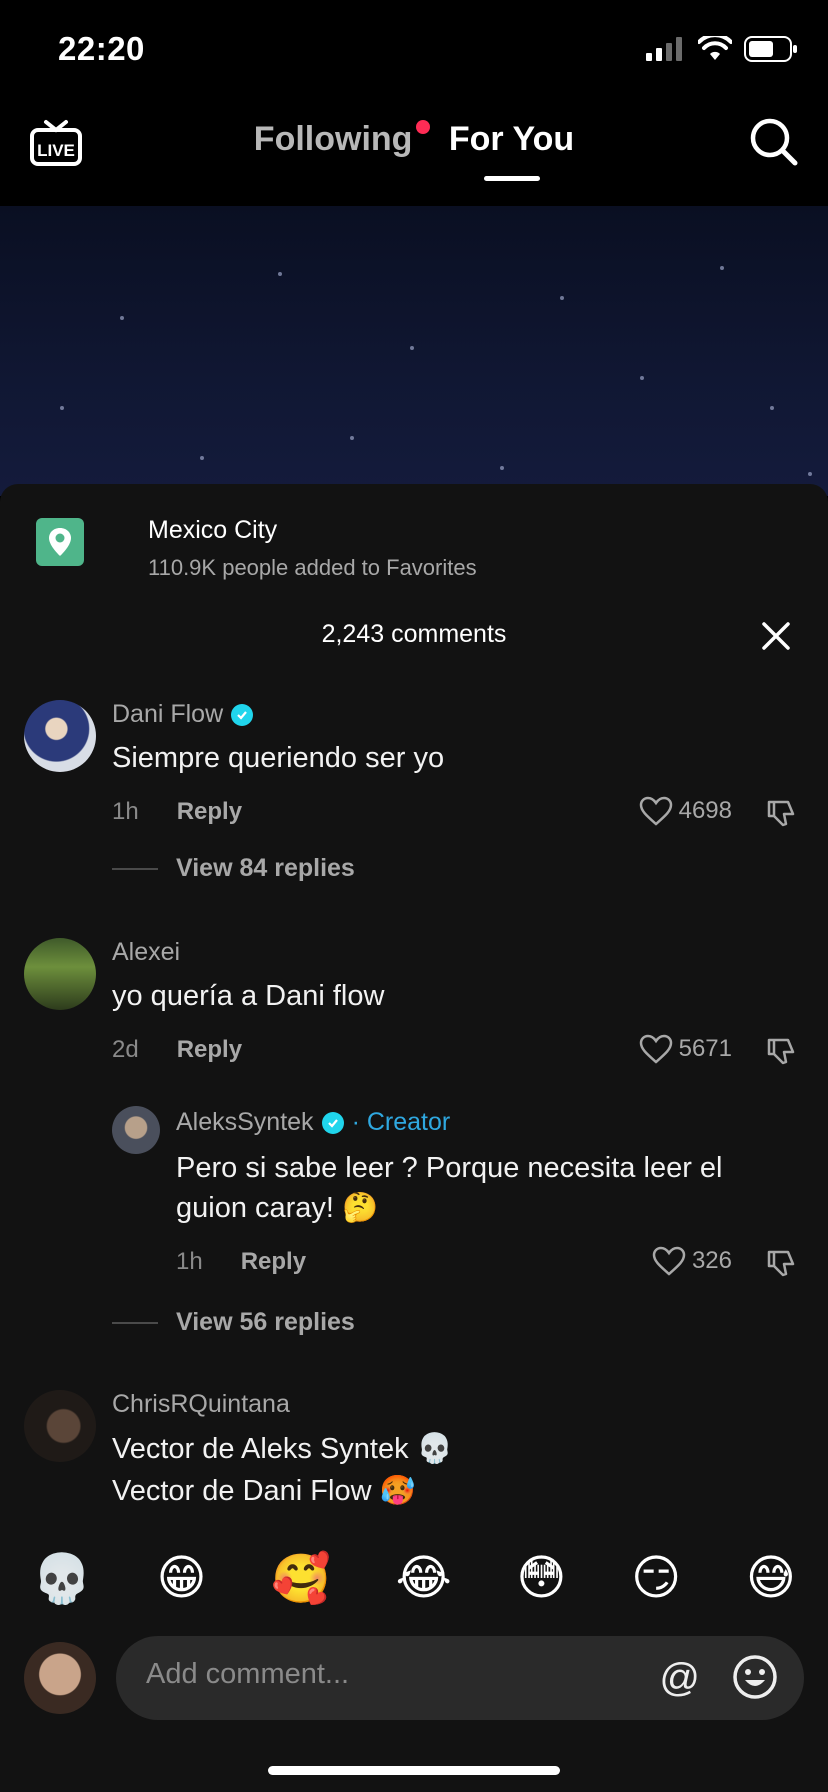 The image size is (828, 1792). I want to click on feed-tabs: Following For You, so click(414, 150).